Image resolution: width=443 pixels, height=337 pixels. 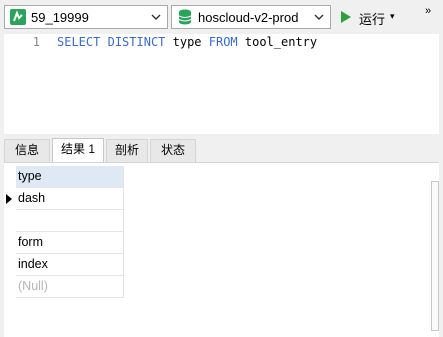 What do you see at coordinates (428, 14) in the screenshot?
I see `more-icon: »` at bounding box center [428, 14].